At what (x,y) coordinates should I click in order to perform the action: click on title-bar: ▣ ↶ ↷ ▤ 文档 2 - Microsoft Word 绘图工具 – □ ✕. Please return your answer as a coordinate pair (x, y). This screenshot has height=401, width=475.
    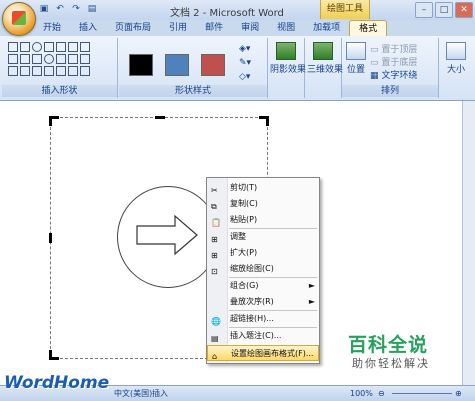
    Looking at the image, I should click on (237, 18).